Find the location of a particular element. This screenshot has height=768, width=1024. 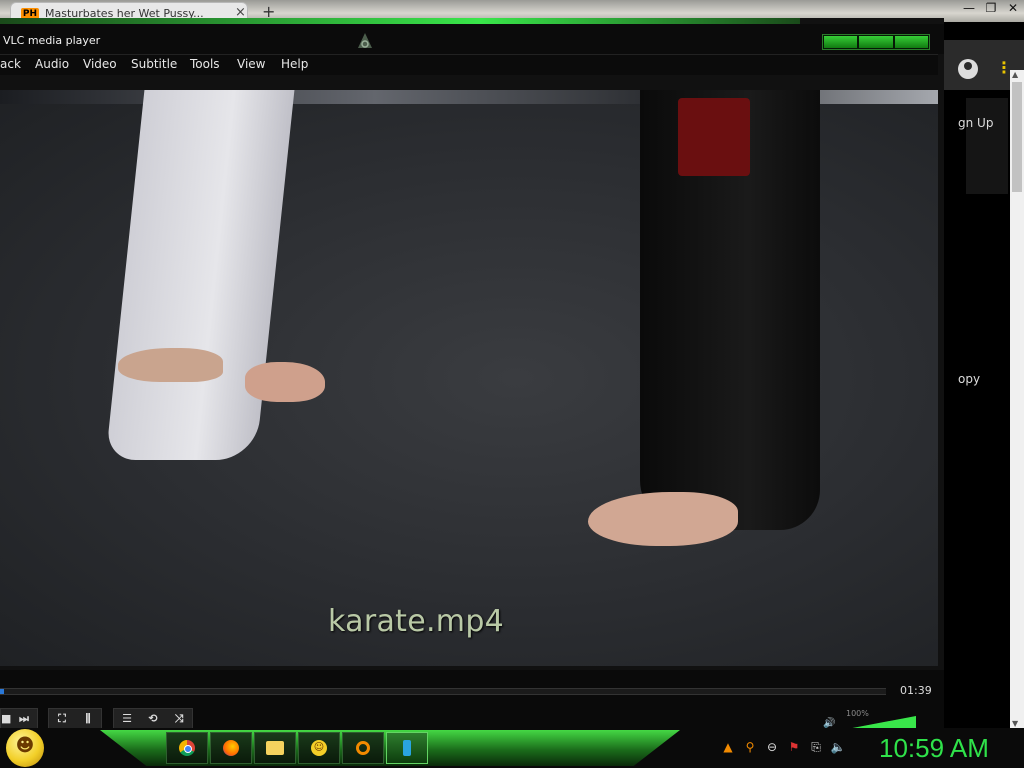

system-tray: ▲ ⚲ ⊖ ⚑ ⎘ 🔈 is located at coordinates (783, 747).